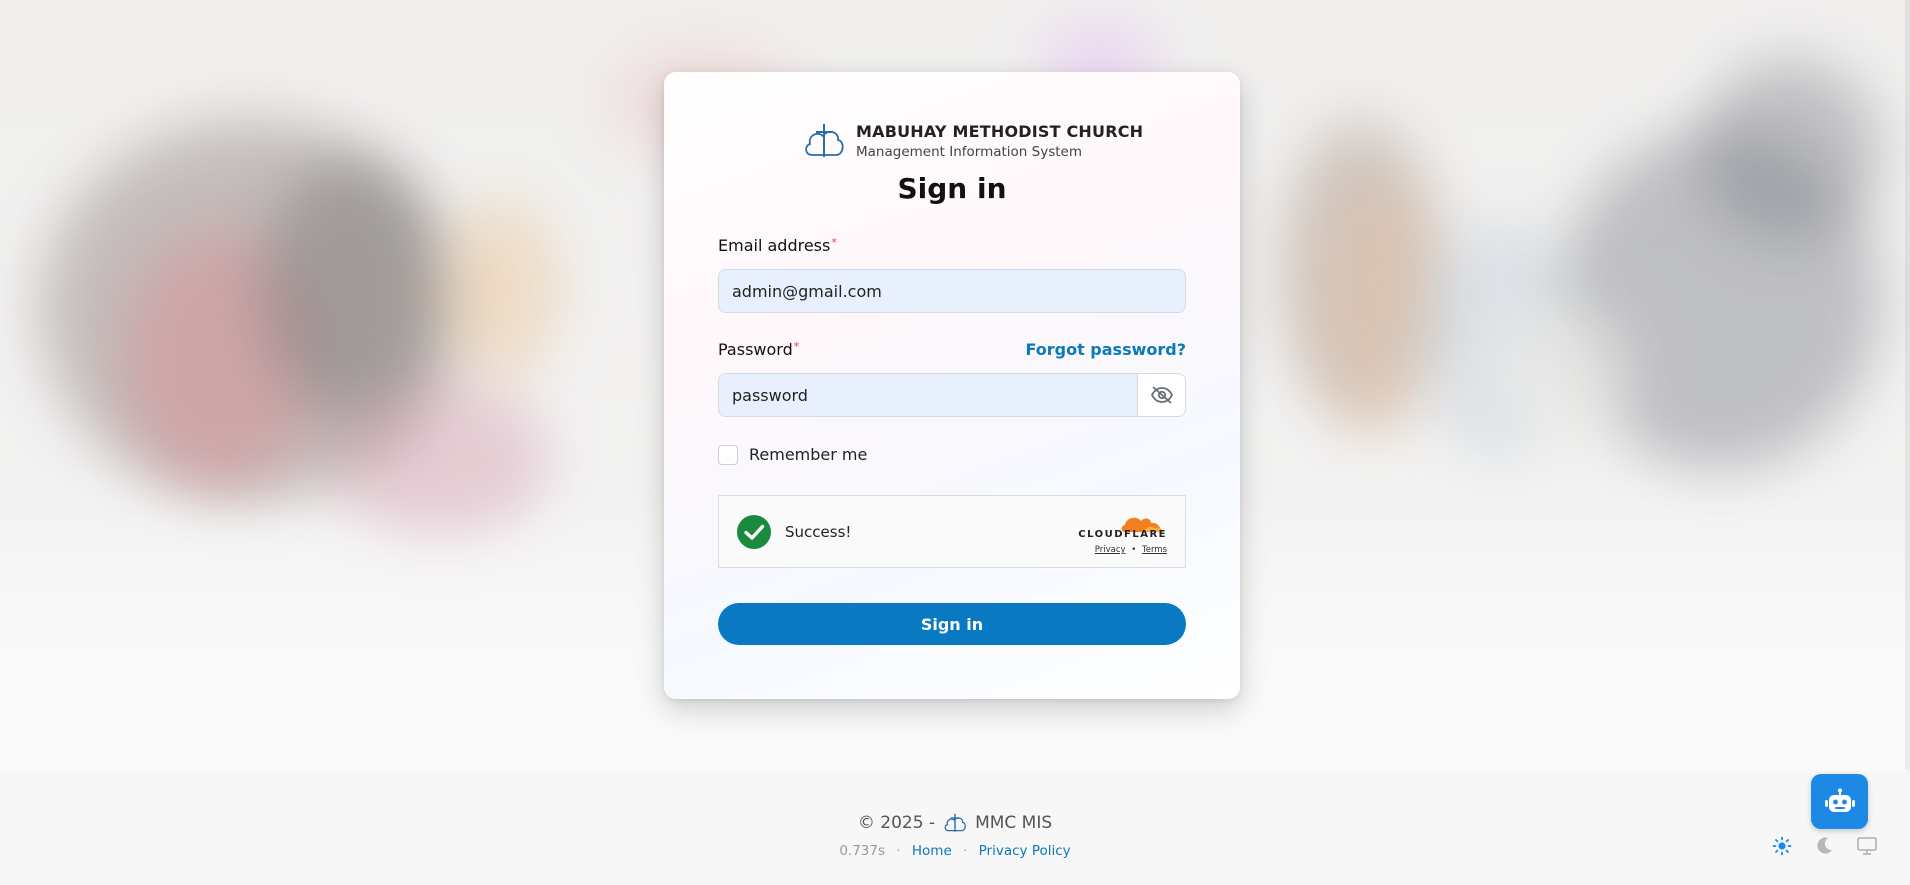 The height and width of the screenshot is (885, 1910). Describe the element at coordinates (1867, 846) in the screenshot. I see `monitor-icon` at that location.